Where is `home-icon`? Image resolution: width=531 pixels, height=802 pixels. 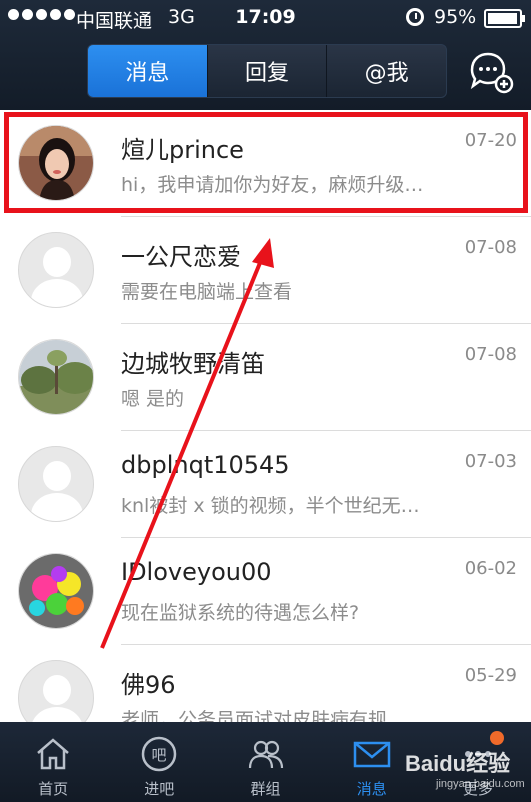 home-icon is located at coordinates (53, 754).